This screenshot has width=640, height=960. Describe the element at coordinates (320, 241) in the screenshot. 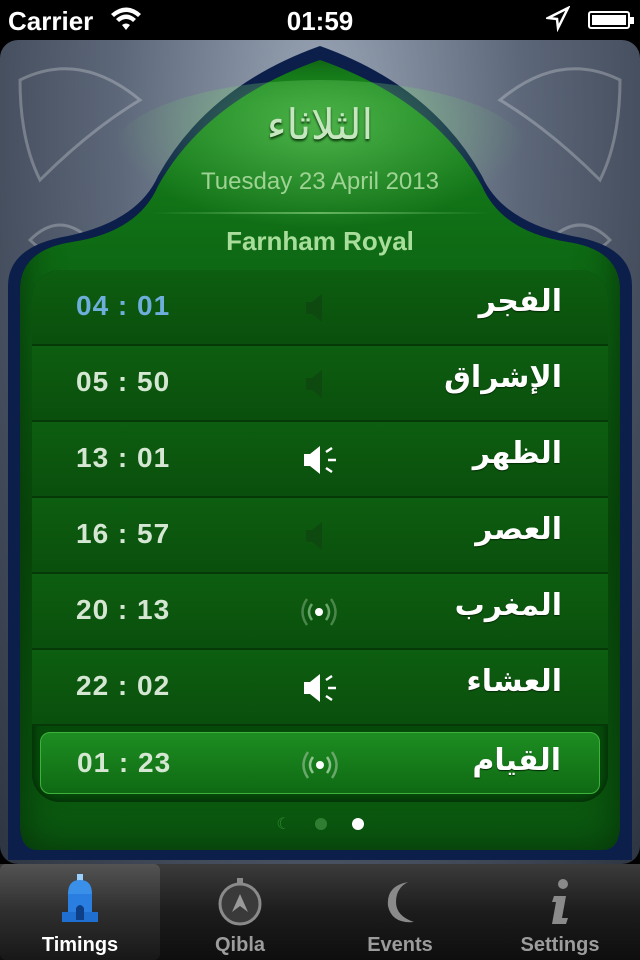

I see `location-label: Farnham Royal` at that location.